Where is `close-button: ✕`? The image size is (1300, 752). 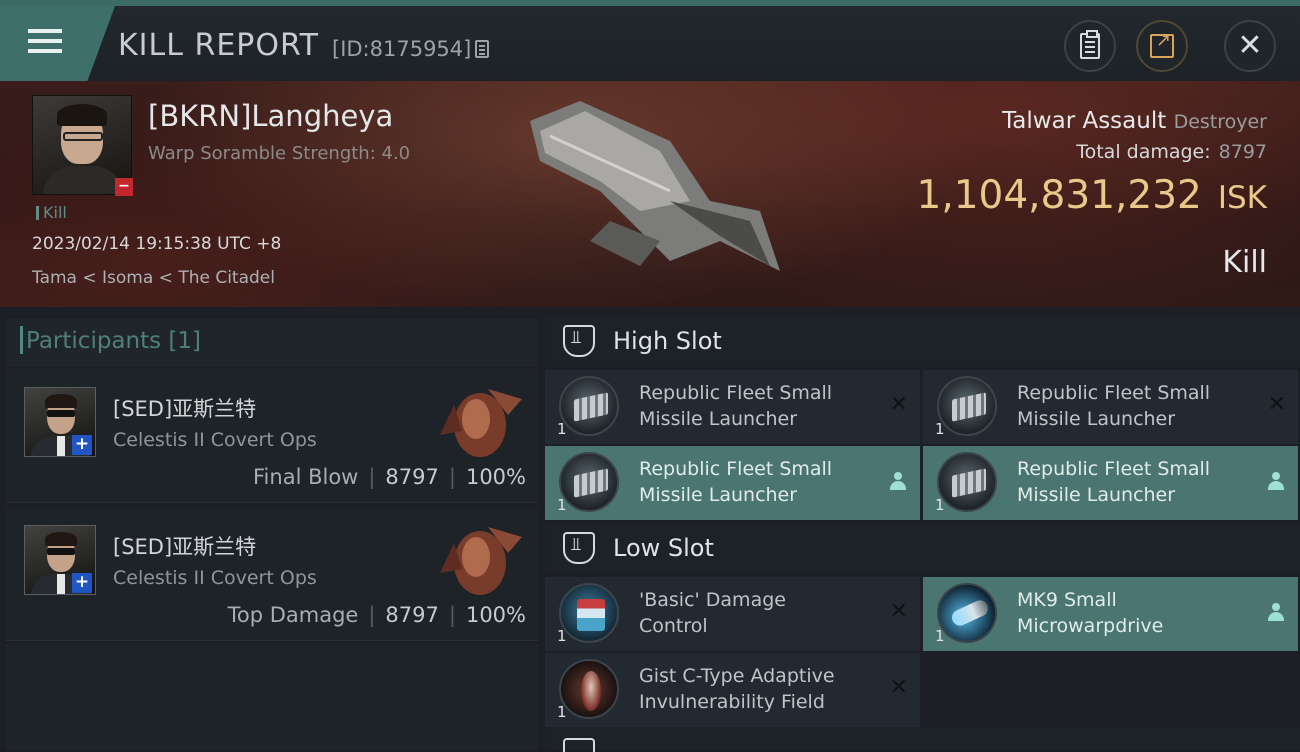 close-button: ✕ is located at coordinates (1250, 46).